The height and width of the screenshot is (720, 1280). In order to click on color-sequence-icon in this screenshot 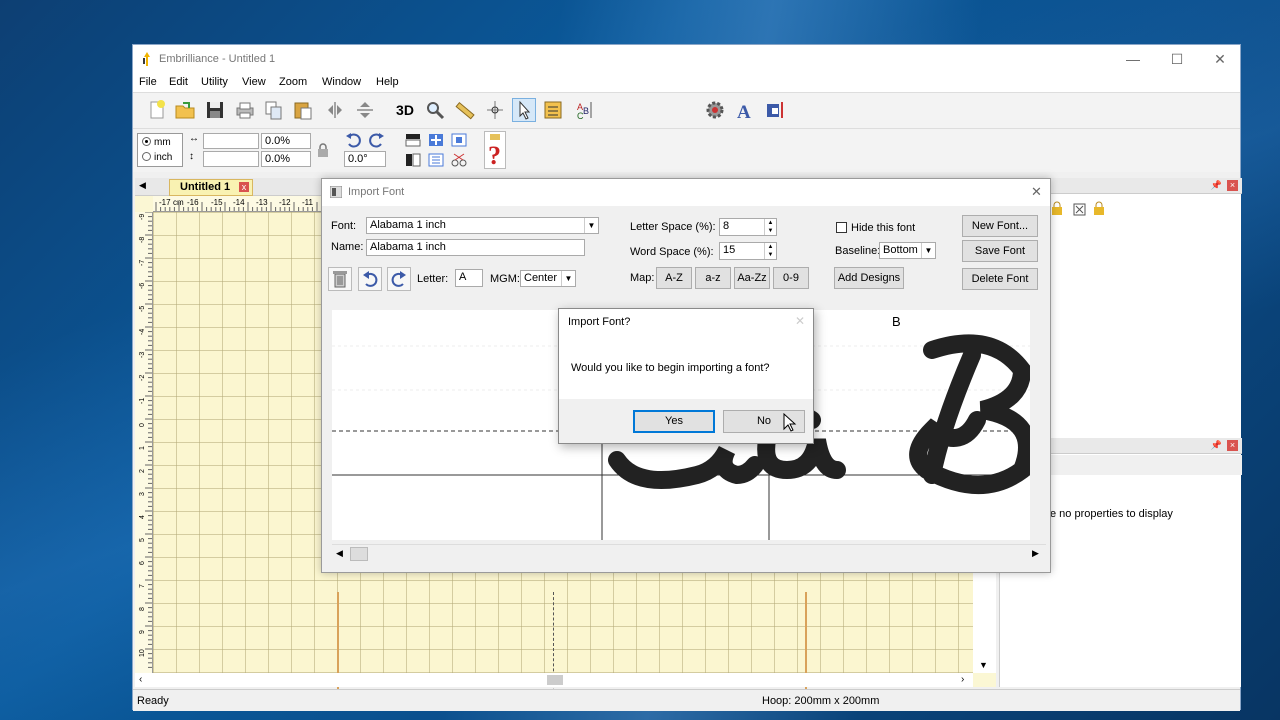, I will do `click(553, 110)`.